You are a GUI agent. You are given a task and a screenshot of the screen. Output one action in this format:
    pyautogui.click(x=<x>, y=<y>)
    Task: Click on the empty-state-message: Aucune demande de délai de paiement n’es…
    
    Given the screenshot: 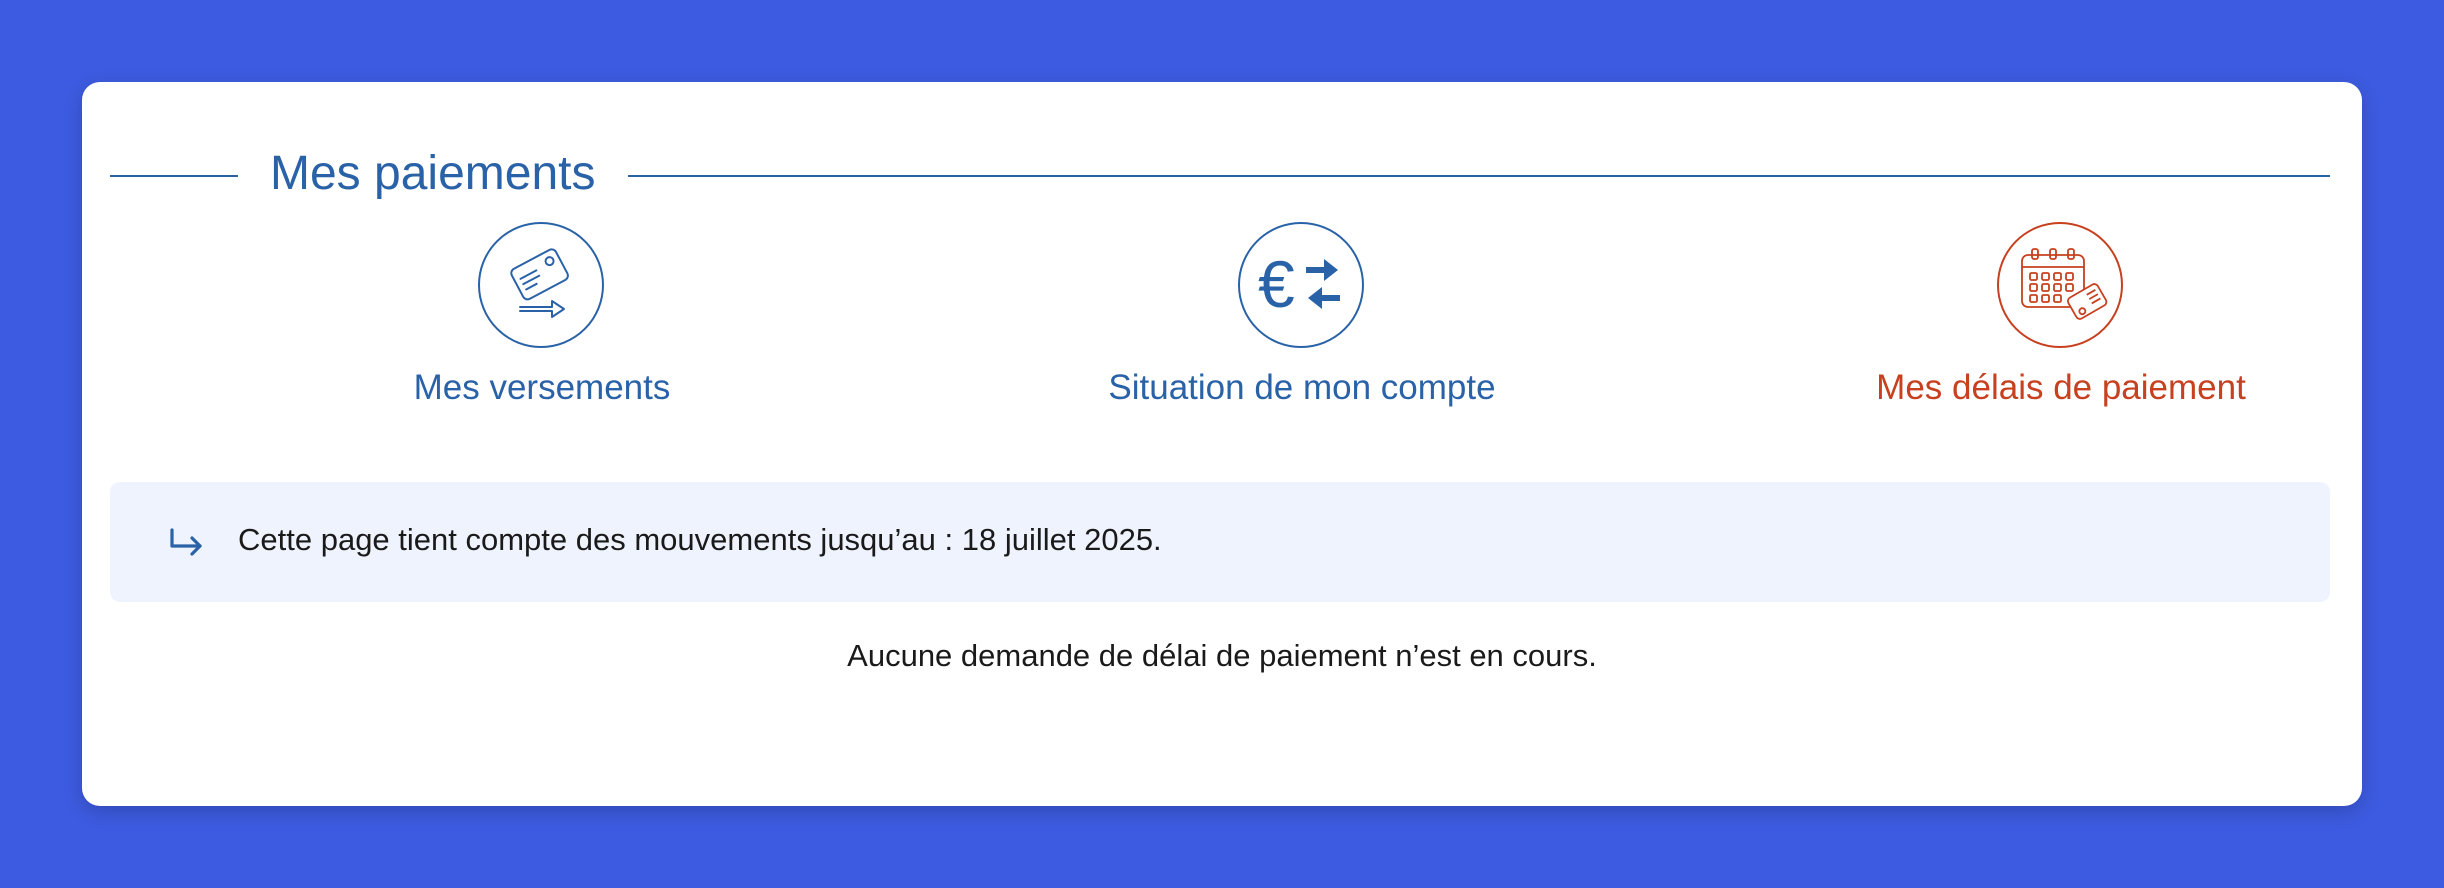 What is the action you would take?
    pyautogui.click(x=1222, y=655)
    